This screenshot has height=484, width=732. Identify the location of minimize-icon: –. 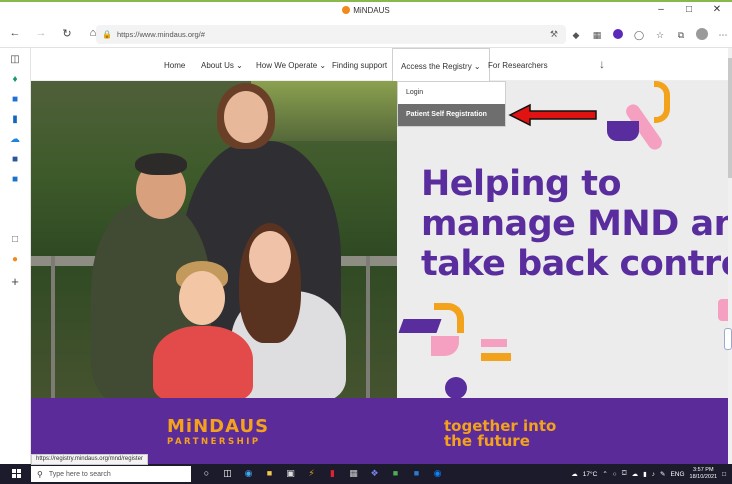
(661, 9).